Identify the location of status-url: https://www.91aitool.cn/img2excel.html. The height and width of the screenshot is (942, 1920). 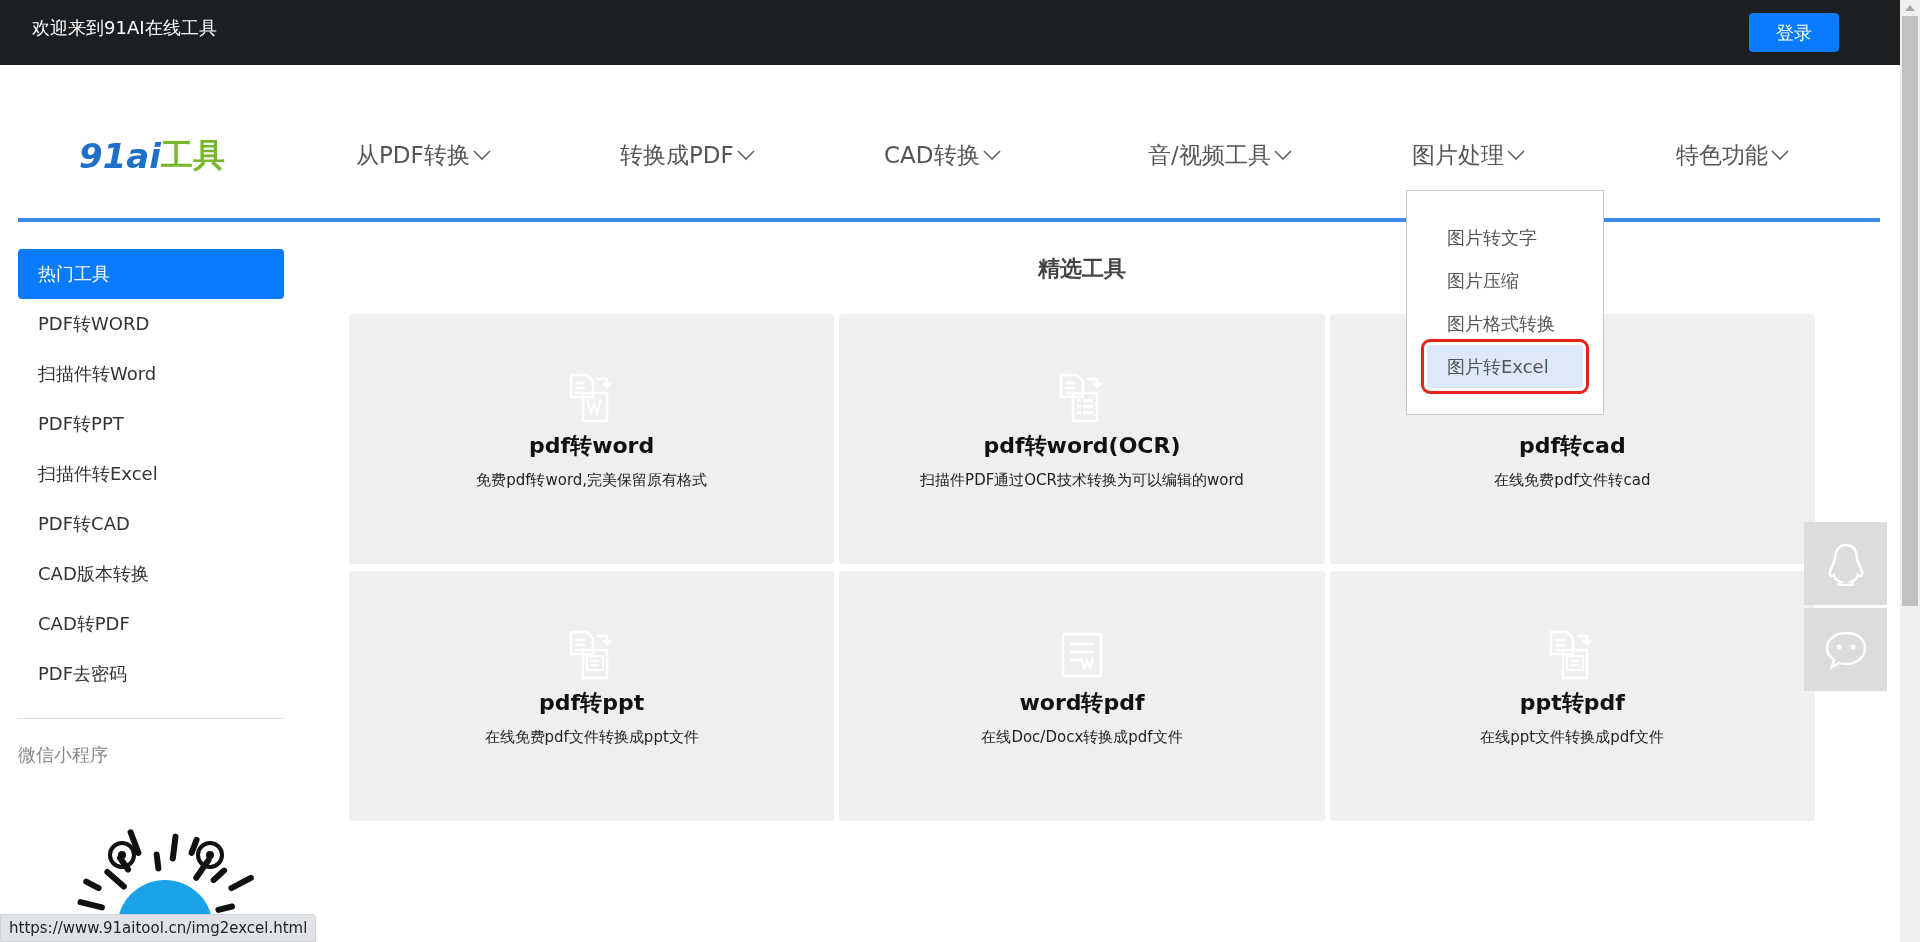
(158, 928).